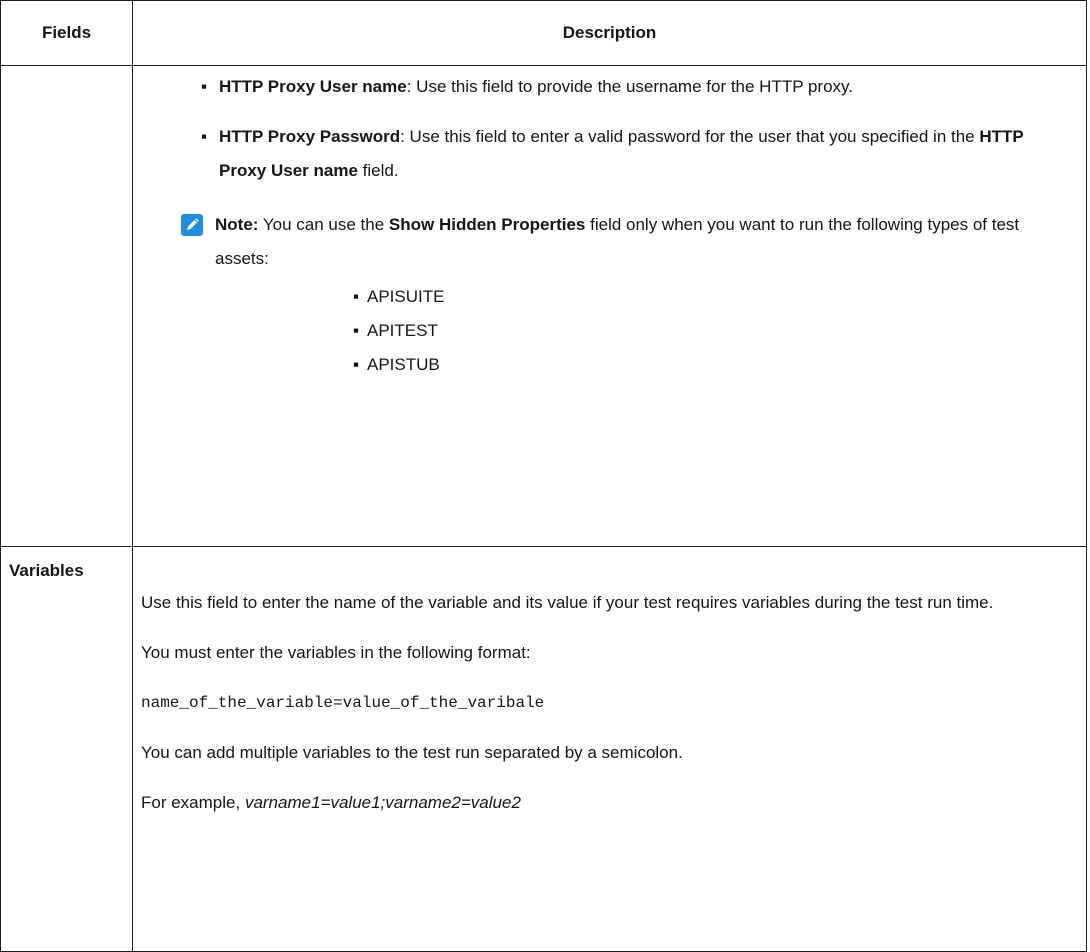 The height and width of the screenshot is (952, 1090). What do you see at coordinates (382, 802) in the screenshot?
I see `example-value: varname1=value1;varname2=value2` at bounding box center [382, 802].